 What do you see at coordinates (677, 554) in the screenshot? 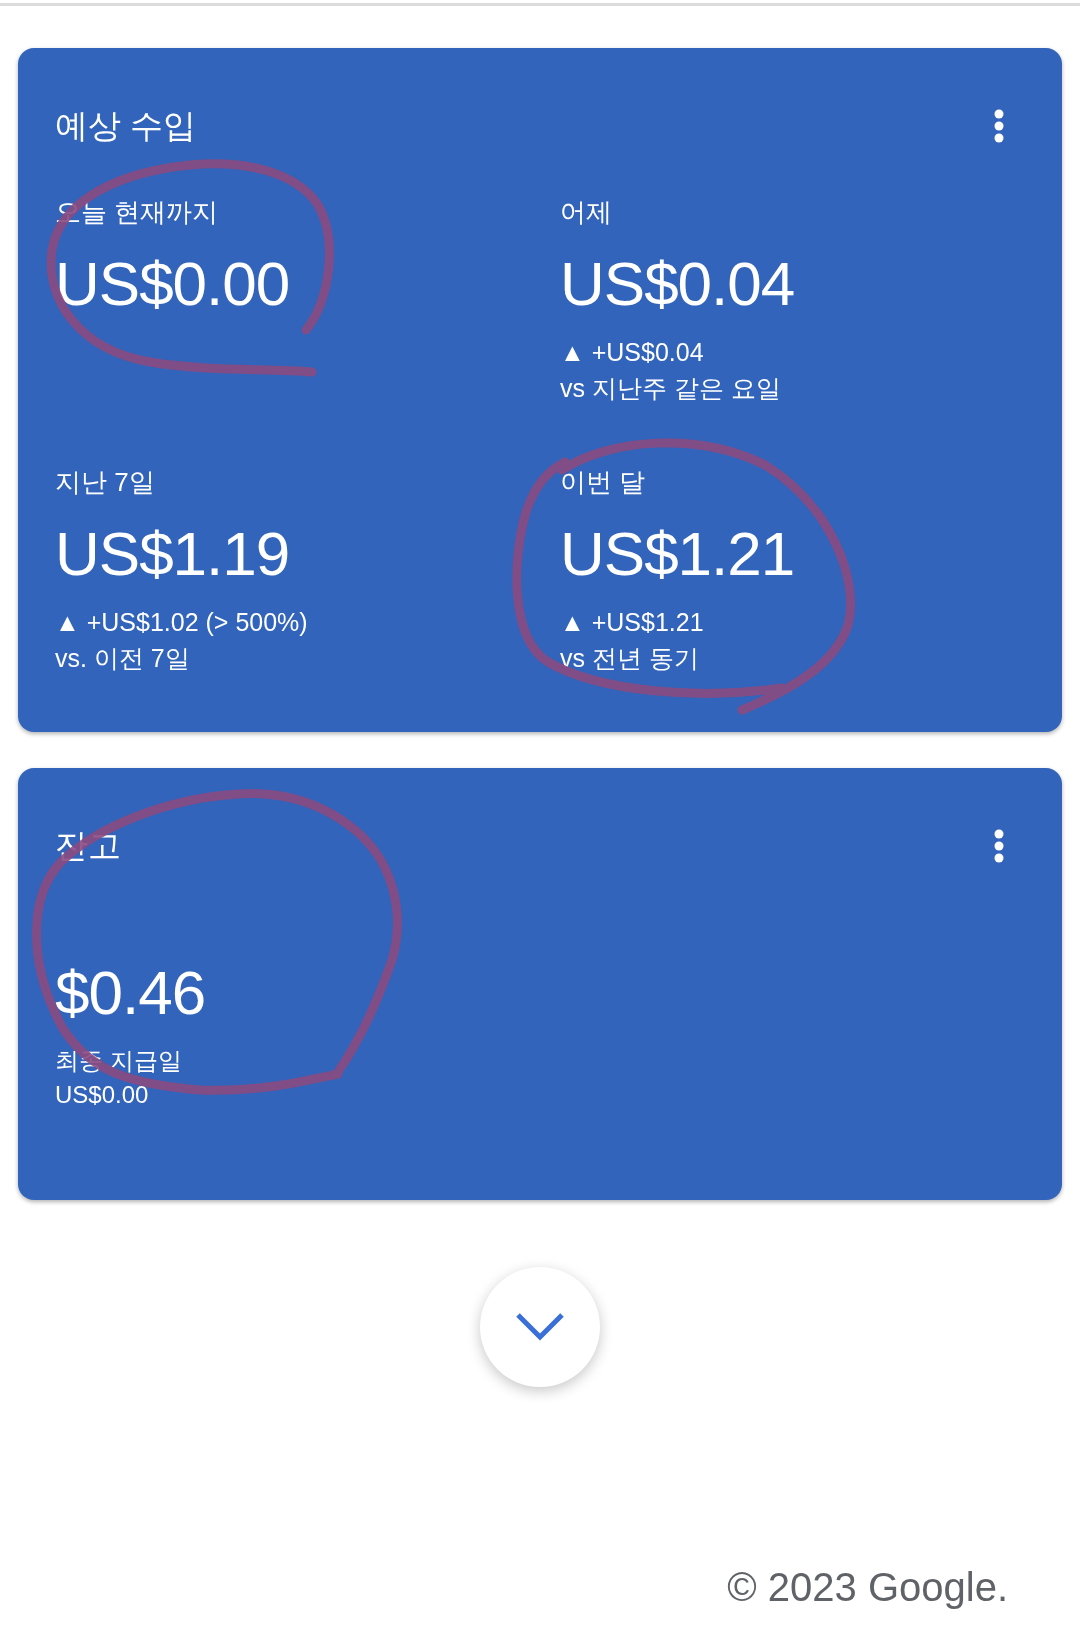
I see `metric-amount: US$1.21` at bounding box center [677, 554].